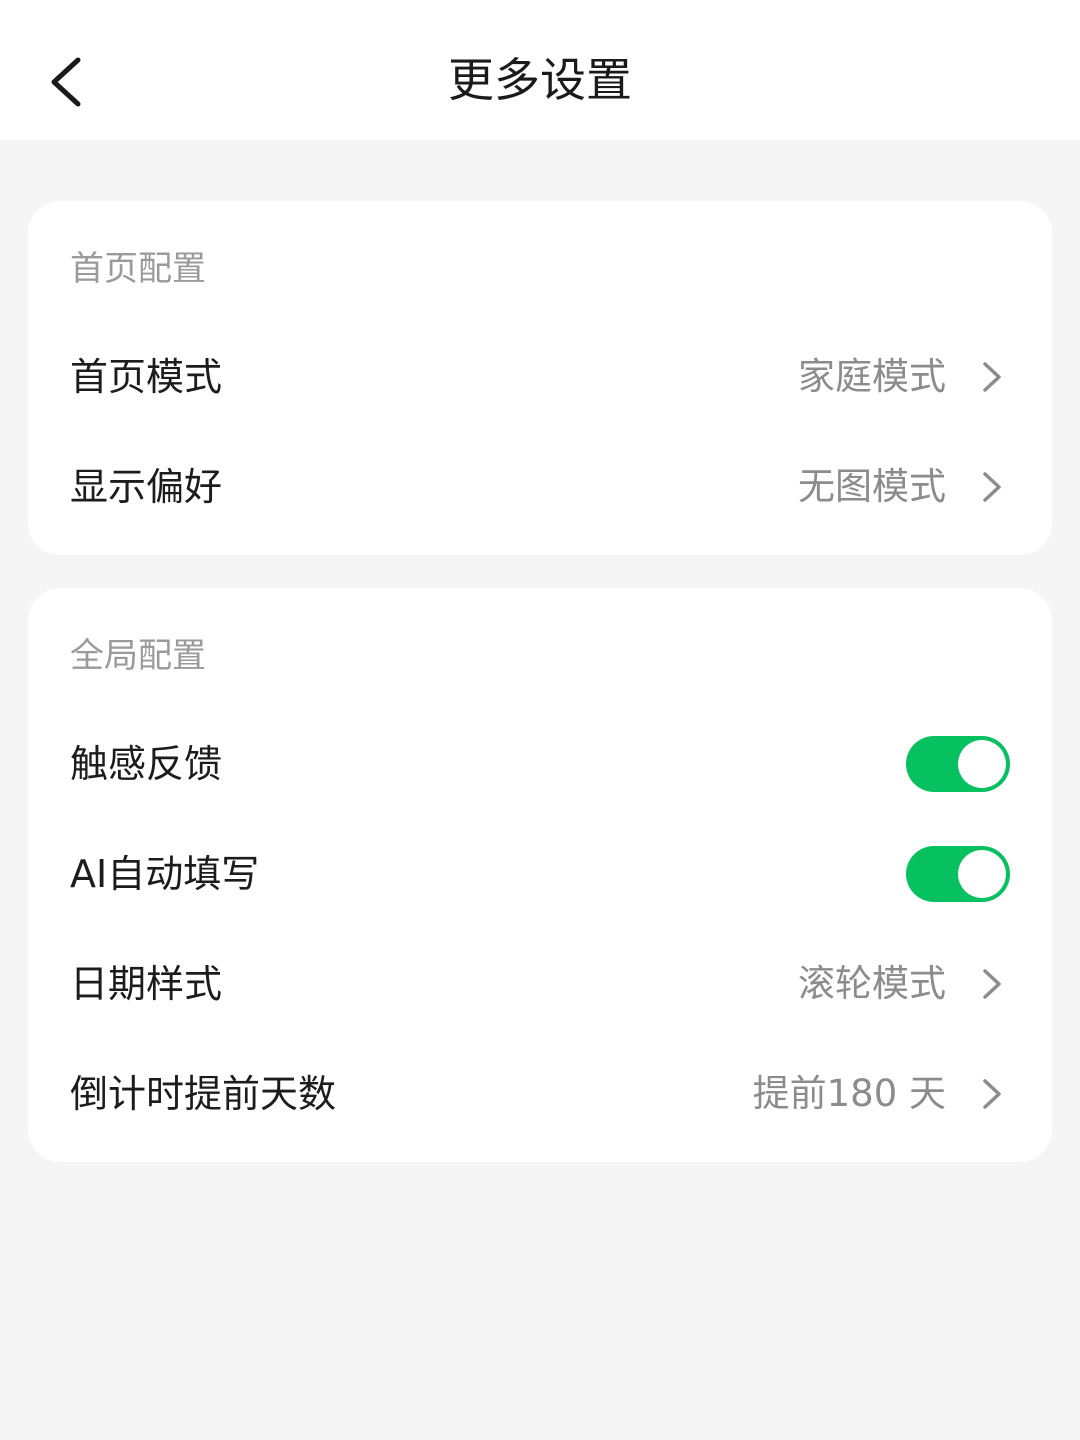  Describe the element at coordinates (540, 487) in the screenshot. I see `row-display-preference: 显示偏好 无图模式` at that location.